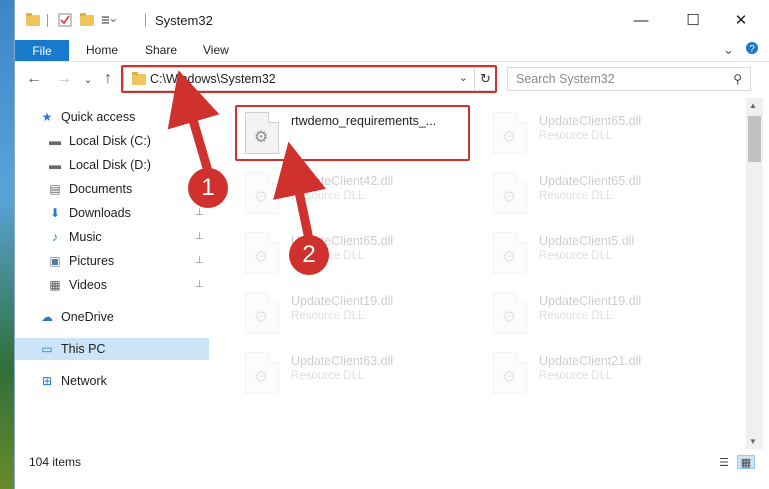 This screenshot has height=489, width=769. I want to click on sidebar-item-documents: ▤ Documents, so click(112, 189).